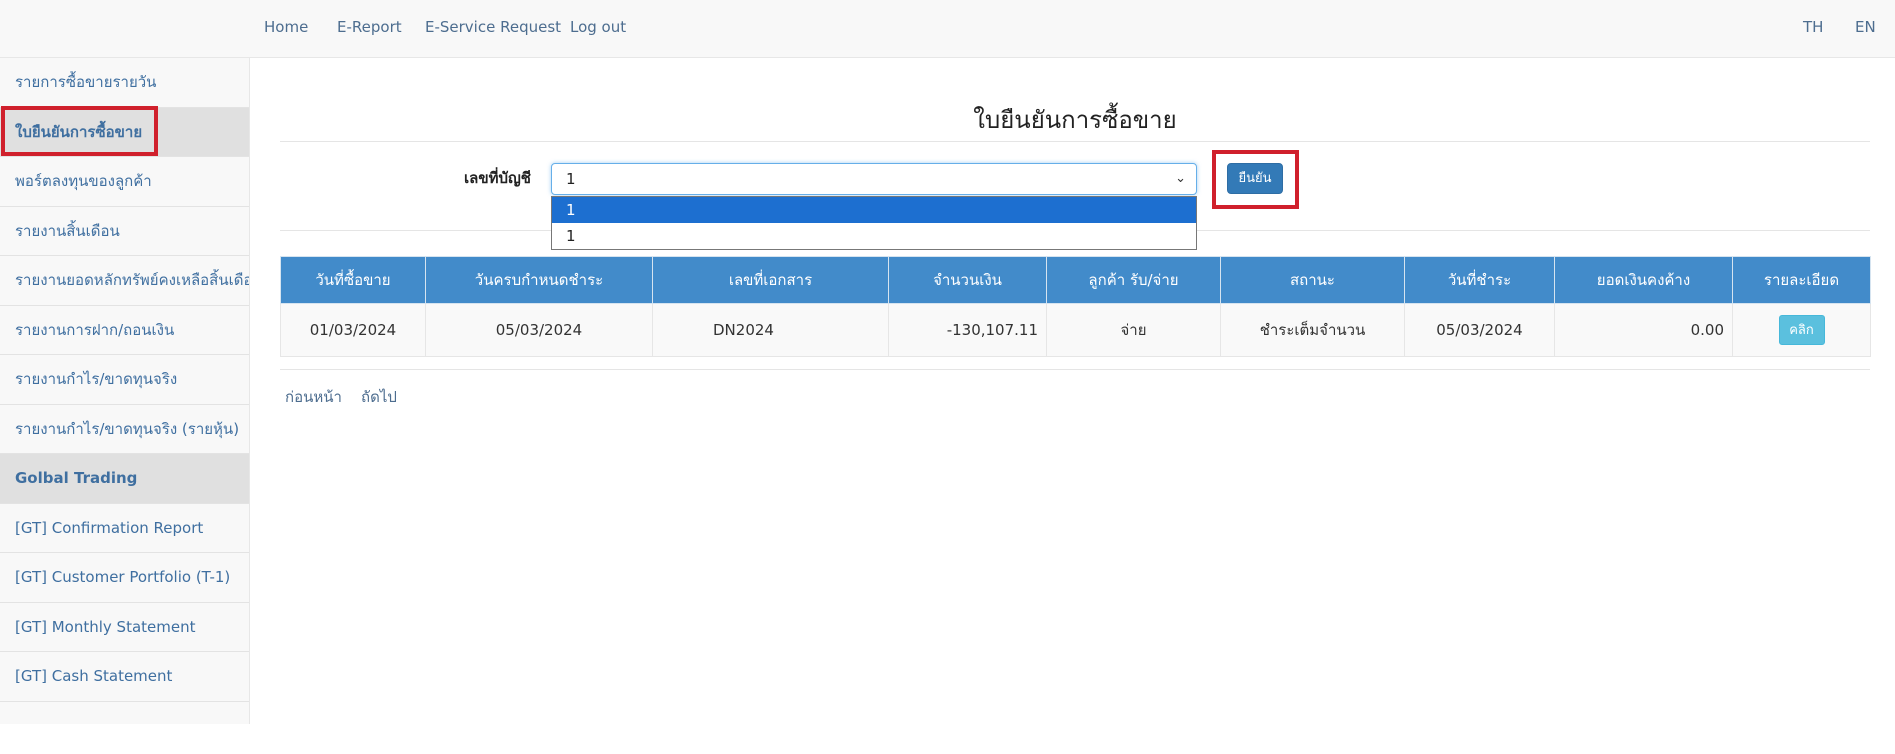 The height and width of the screenshot is (754, 1895). I want to click on sidebar-item-realized-pl: รายงานกำไร/ขาดทุนจริง, so click(124, 380).